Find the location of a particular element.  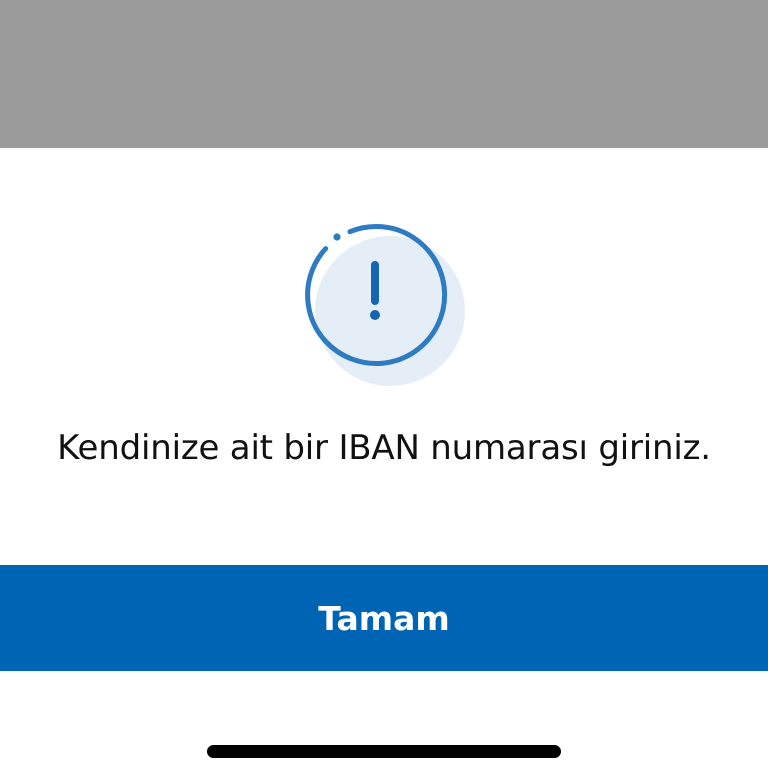

dialog-message: Kendinize ait bir IBAN numarası giriniz. is located at coordinates (384, 448).